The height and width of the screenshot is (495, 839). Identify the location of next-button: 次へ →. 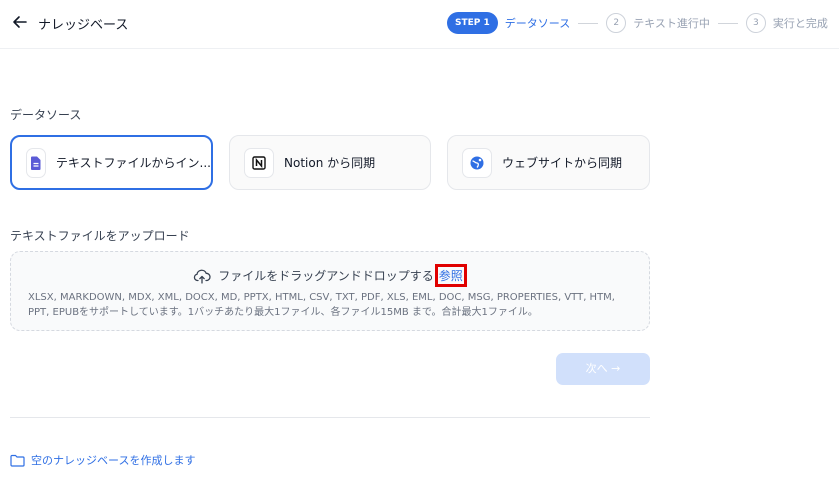
(603, 369).